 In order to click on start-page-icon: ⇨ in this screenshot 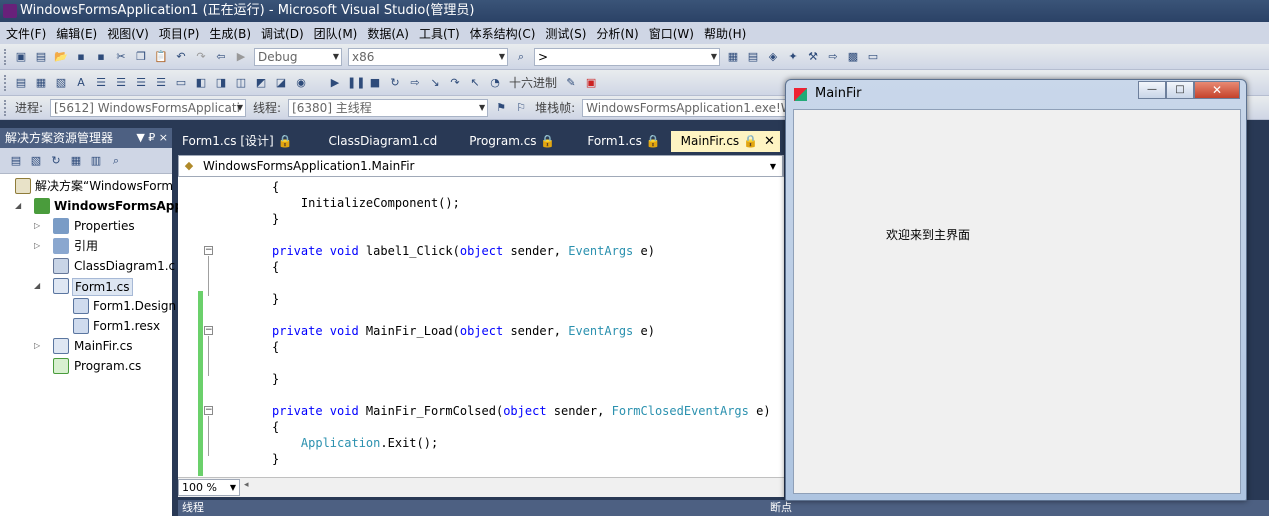, I will do `click(833, 57)`.